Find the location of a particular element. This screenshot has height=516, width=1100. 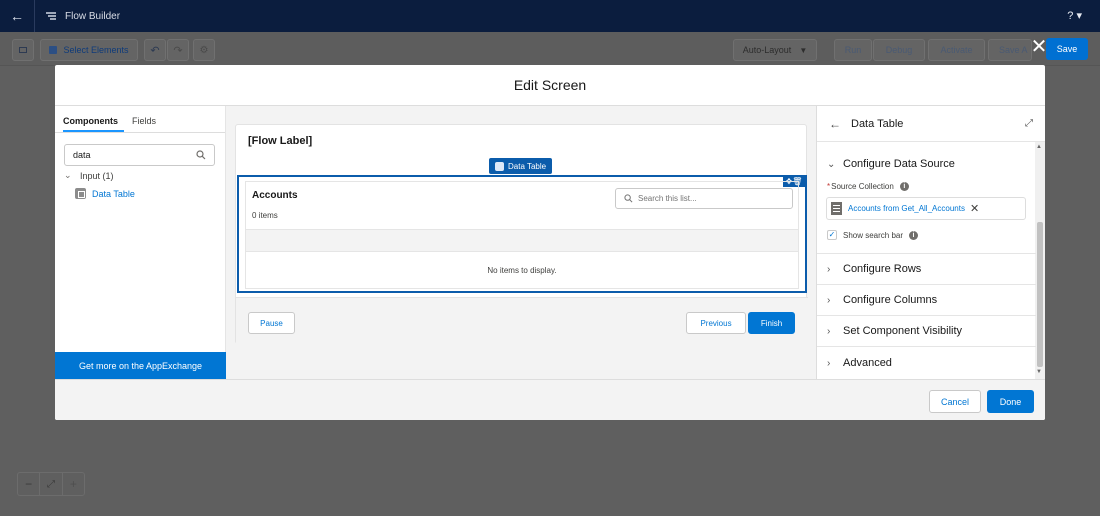

zoom-in-button: + is located at coordinates (73, 484).